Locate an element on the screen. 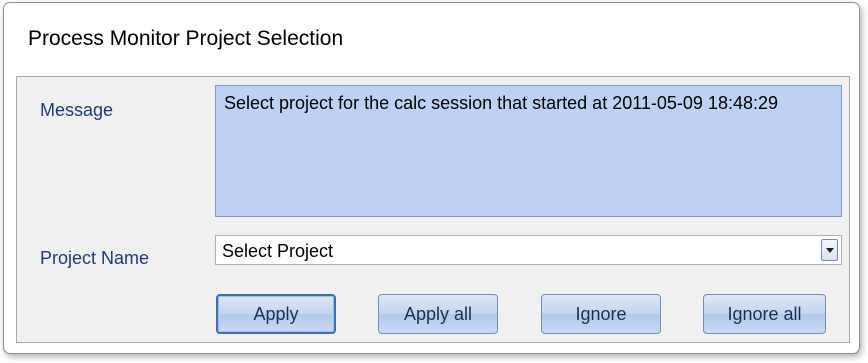 The width and height of the screenshot is (868, 363). chevron-down-icon is located at coordinates (829, 250).